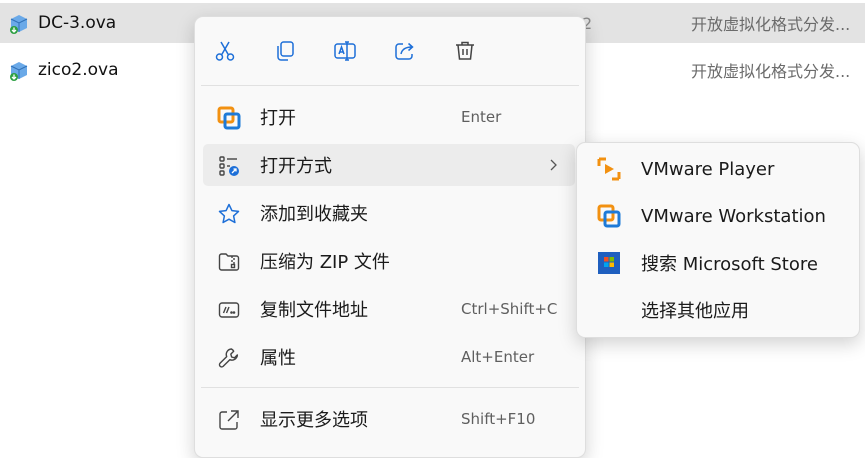 The height and width of the screenshot is (458, 865). What do you see at coordinates (609, 169) in the screenshot?
I see `vmware-player-icon` at bounding box center [609, 169].